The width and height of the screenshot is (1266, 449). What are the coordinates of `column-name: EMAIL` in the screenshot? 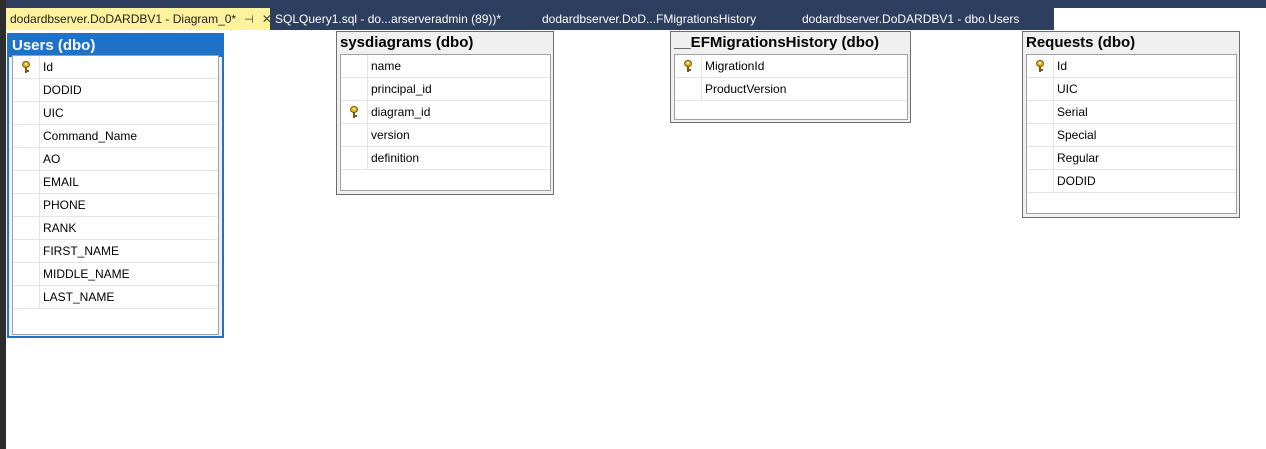 It's located at (61, 182).